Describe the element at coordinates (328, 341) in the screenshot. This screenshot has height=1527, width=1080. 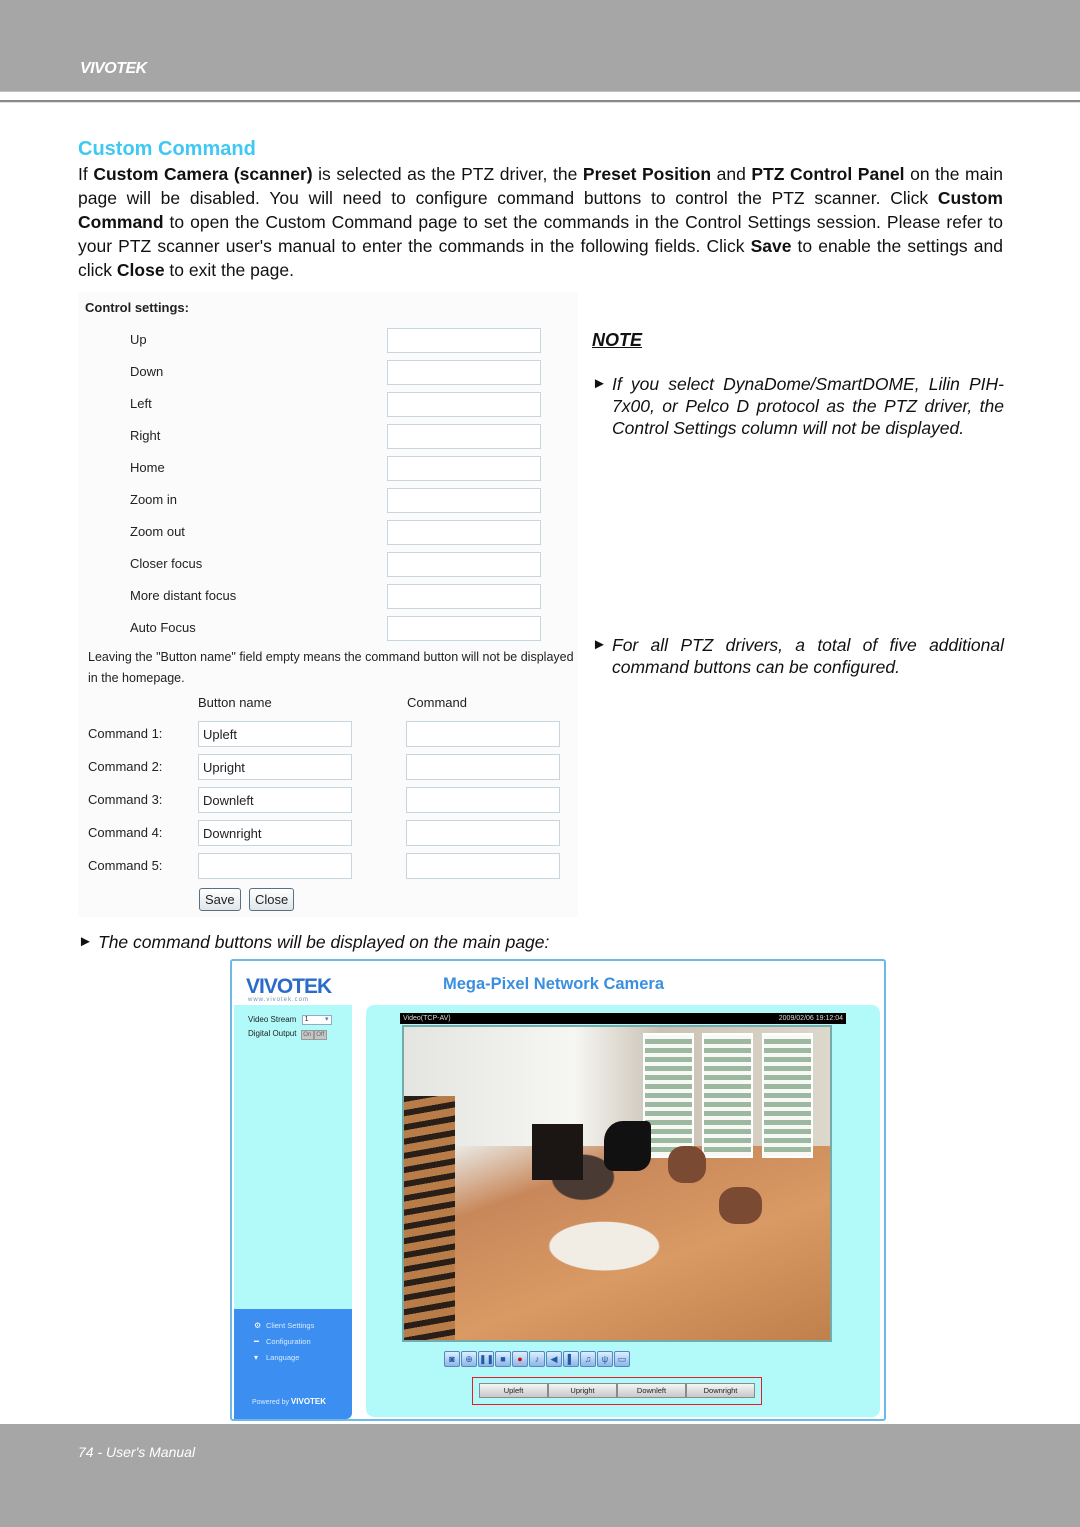
I see `control-setting-row: Up` at that location.